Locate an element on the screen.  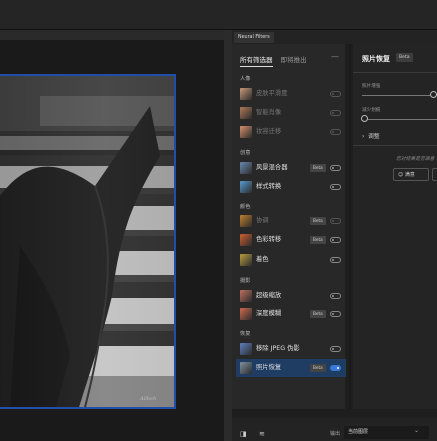
category-label: 颜色 is located at coordinates (245, 207).